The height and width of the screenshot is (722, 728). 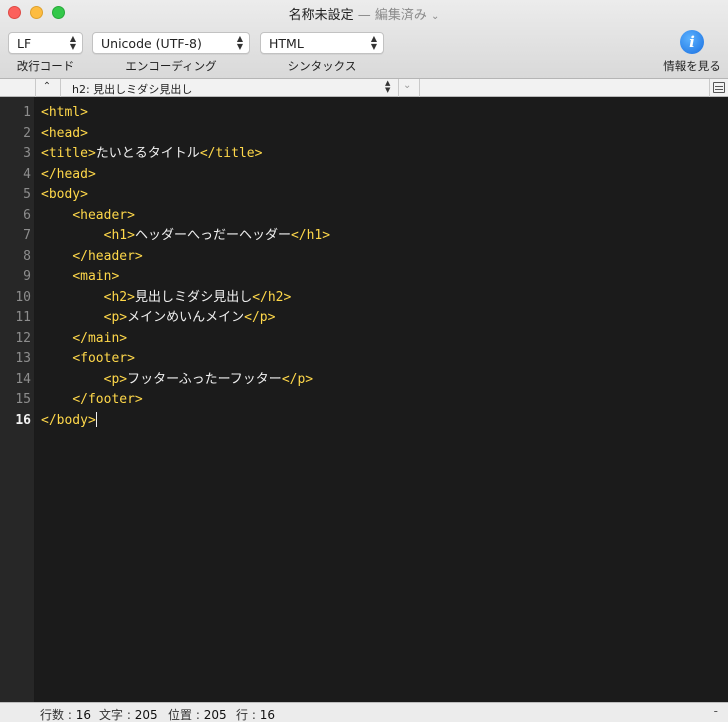 I want to click on code-line: <h2>見出しミダシ見出し</h2>, so click(x=185, y=298).